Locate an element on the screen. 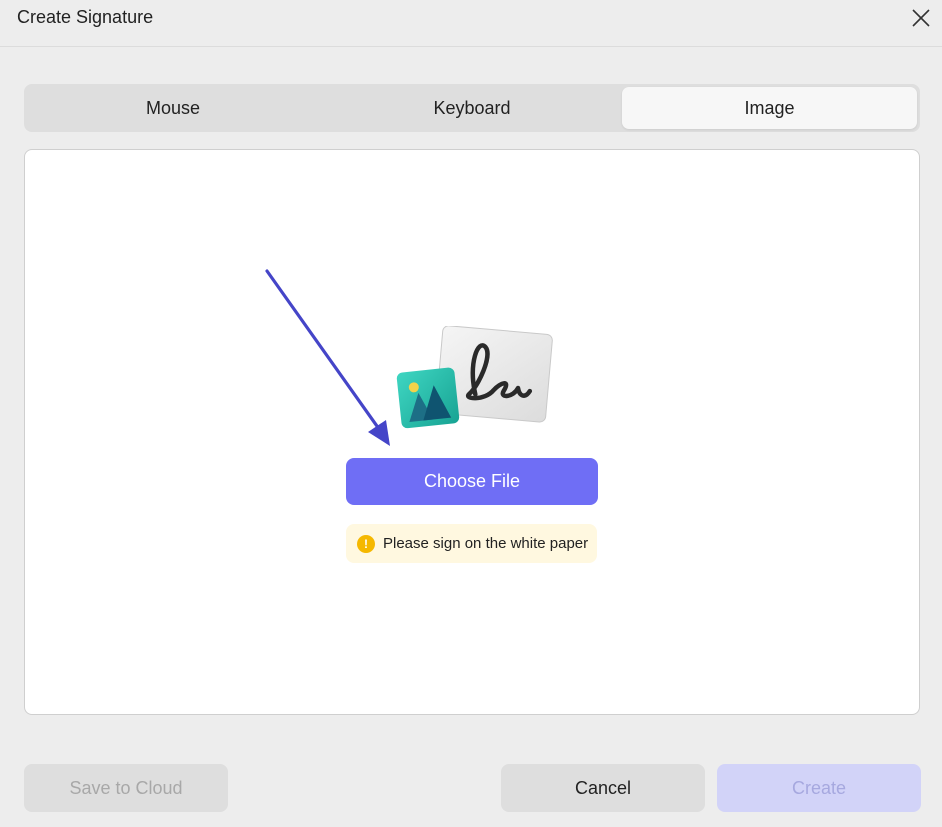 This screenshot has width=942, height=827. warning-icon: ! is located at coordinates (366, 543).